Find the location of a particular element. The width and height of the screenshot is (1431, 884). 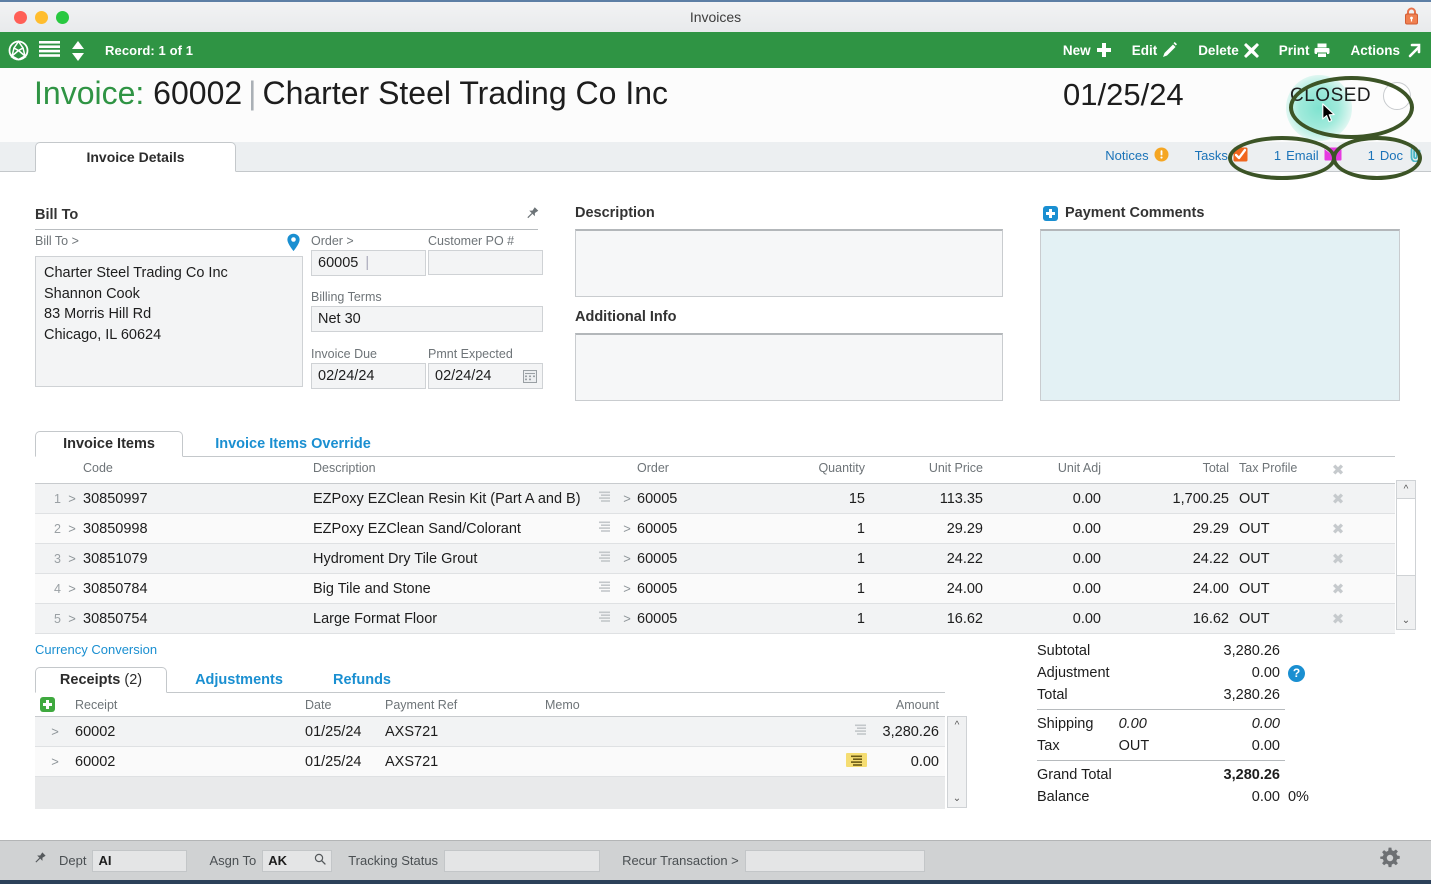

recur-transaction-label: Recur Transaction > is located at coordinates (680, 860).